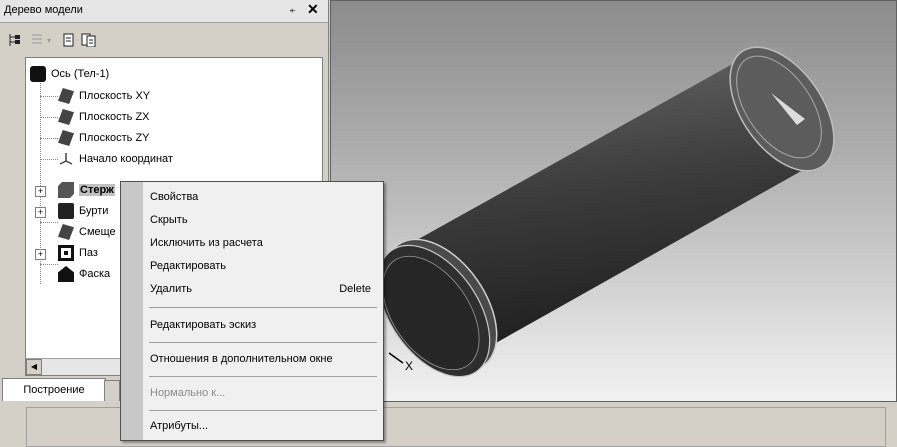 This screenshot has height=447, width=897. What do you see at coordinates (313, 9) in the screenshot?
I see `close-icon: ✕` at bounding box center [313, 9].